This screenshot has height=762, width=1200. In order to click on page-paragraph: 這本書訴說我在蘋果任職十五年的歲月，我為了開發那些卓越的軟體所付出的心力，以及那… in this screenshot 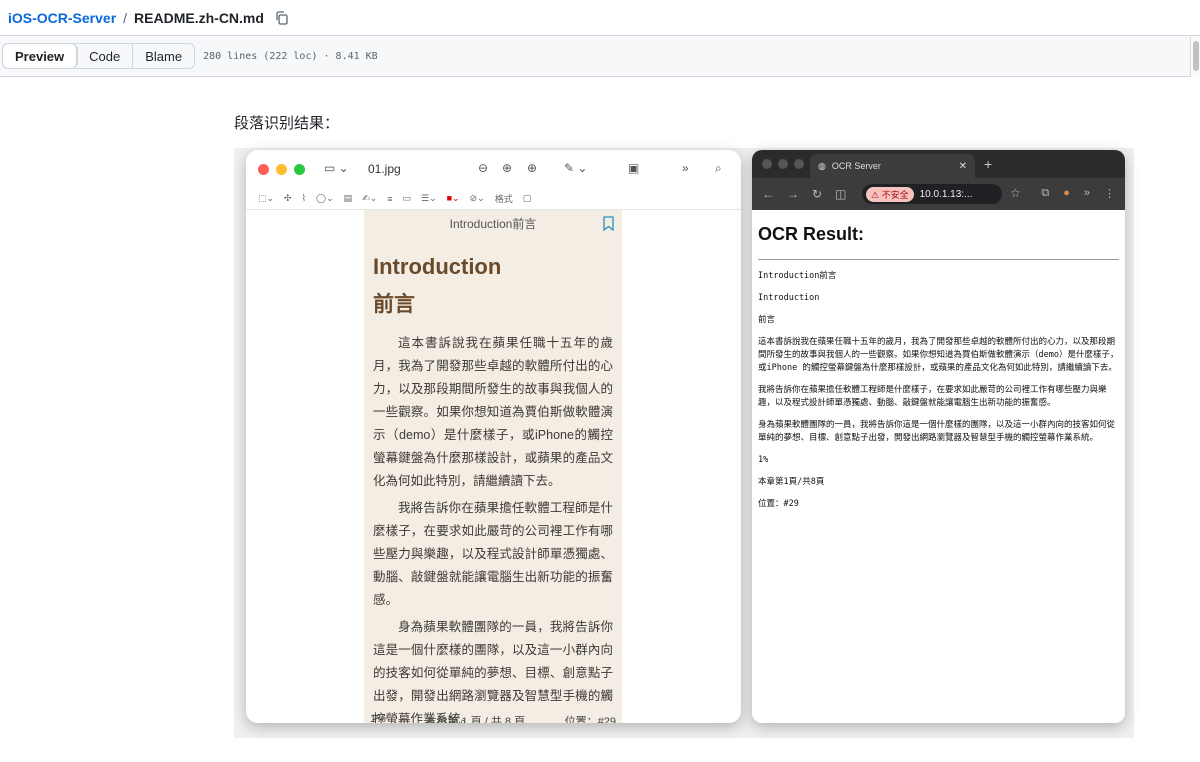, I will do `click(493, 412)`.